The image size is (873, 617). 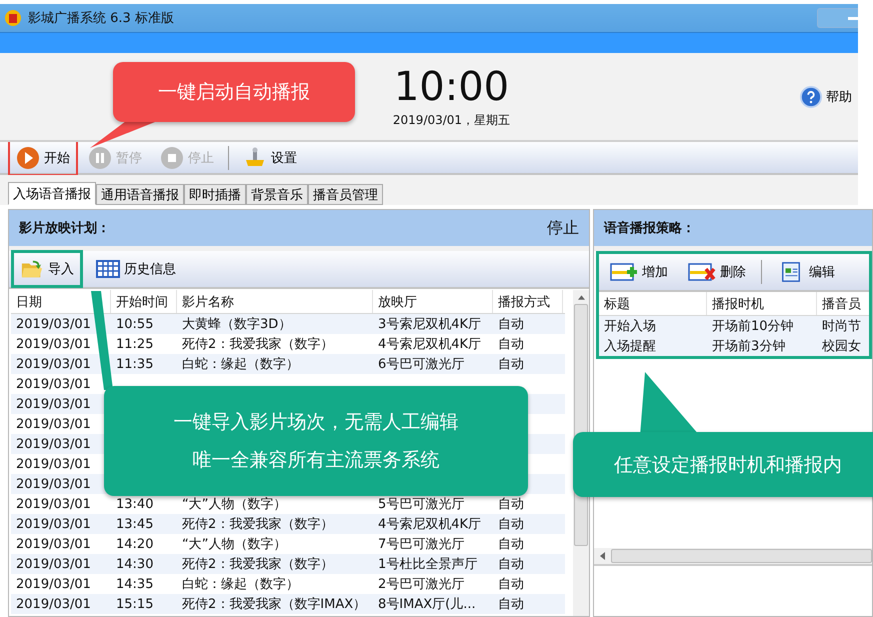 What do you see at coordinates (277, 194) in the screenshot?
I see `tab: 背景音乐` at bounding box center [277, 194].